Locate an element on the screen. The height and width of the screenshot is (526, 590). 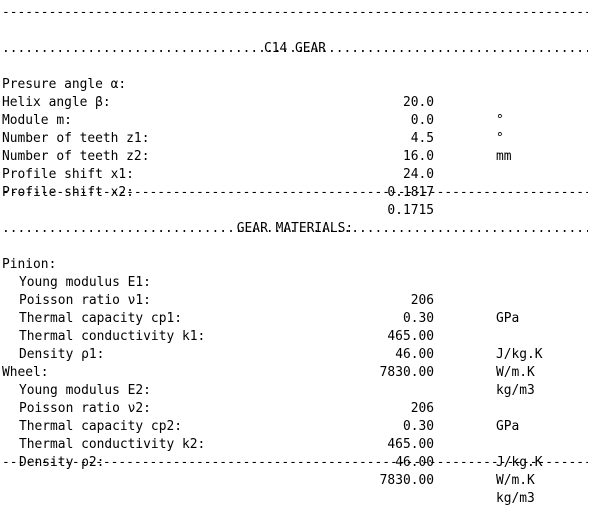
materials-title-line: GEAR MATERIALS: is located at coordinates (295, 219).